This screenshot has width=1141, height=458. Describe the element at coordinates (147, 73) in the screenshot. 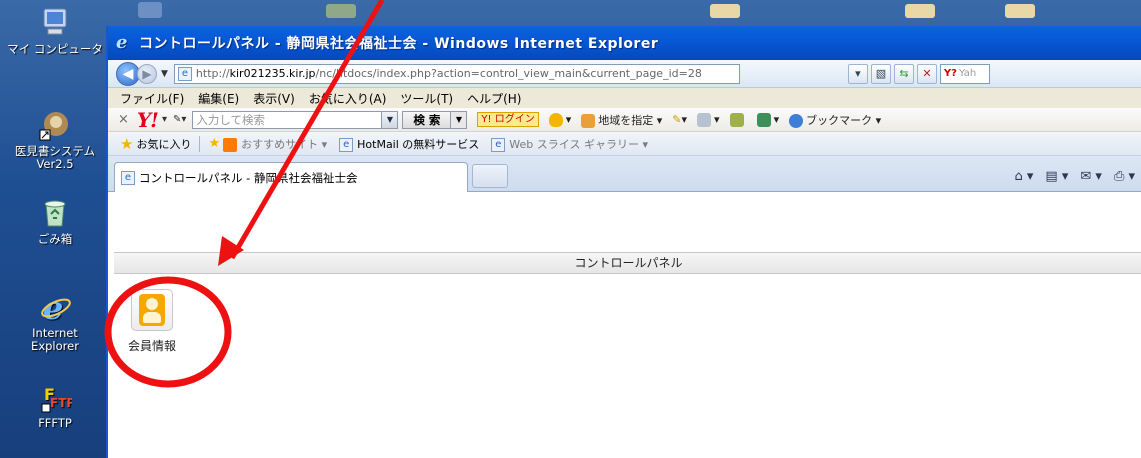

I see `forward-button: ▶` at that location.